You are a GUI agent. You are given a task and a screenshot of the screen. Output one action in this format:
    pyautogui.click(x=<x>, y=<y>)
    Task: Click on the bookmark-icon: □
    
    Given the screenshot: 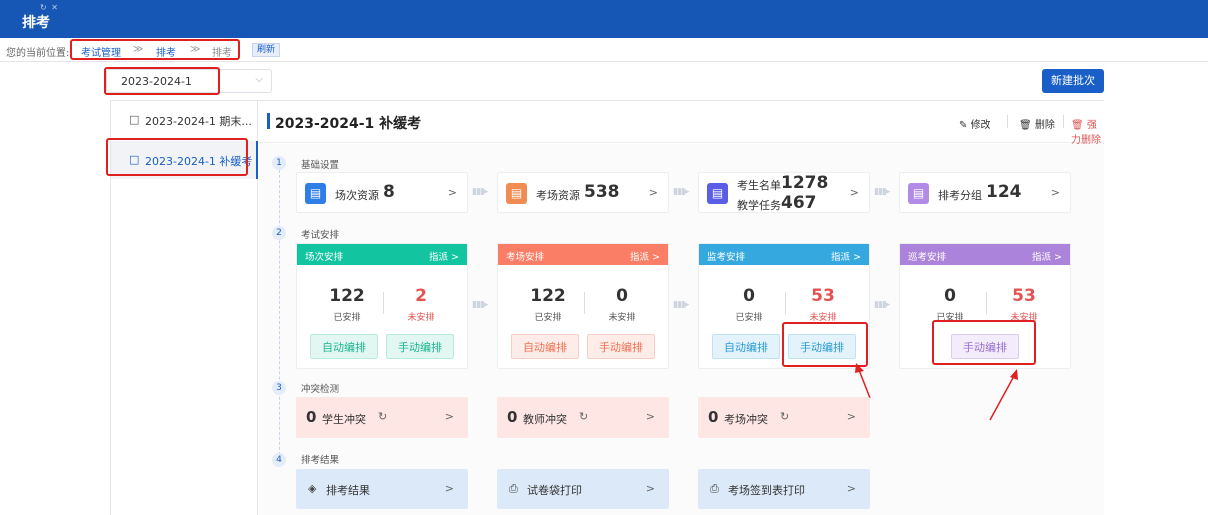 What is the action you would take?
    pyautogui.click(x=134, y=119)
    